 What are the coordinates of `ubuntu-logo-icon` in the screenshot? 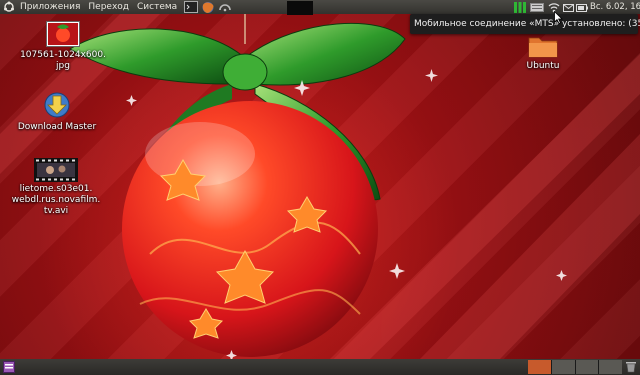 It's located at (9, 7).